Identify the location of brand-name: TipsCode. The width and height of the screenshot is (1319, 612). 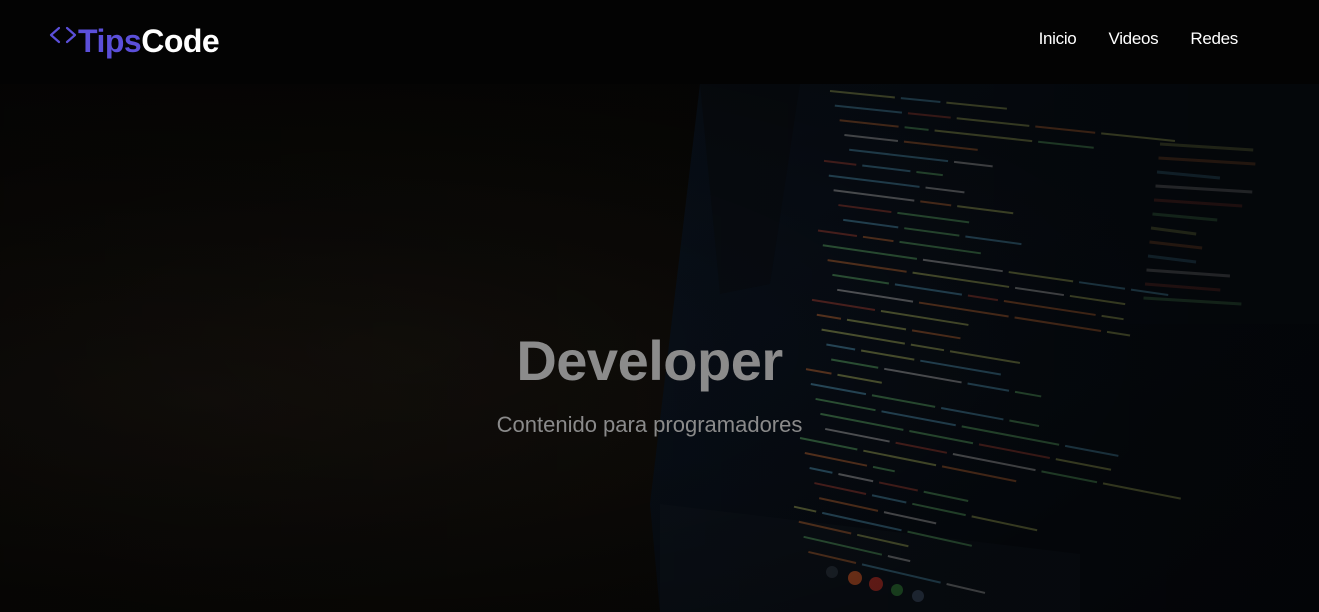
(149, 41).